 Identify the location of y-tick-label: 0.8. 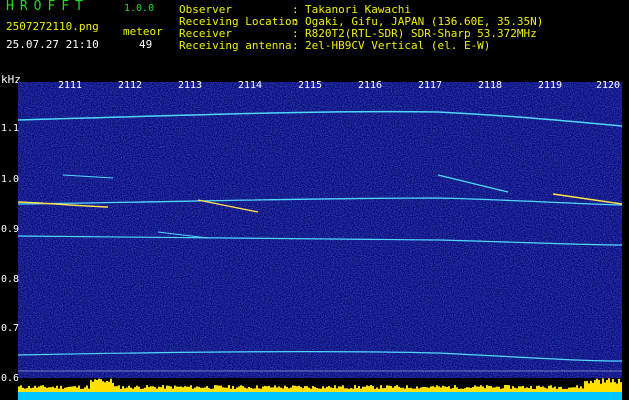
(10, 279).